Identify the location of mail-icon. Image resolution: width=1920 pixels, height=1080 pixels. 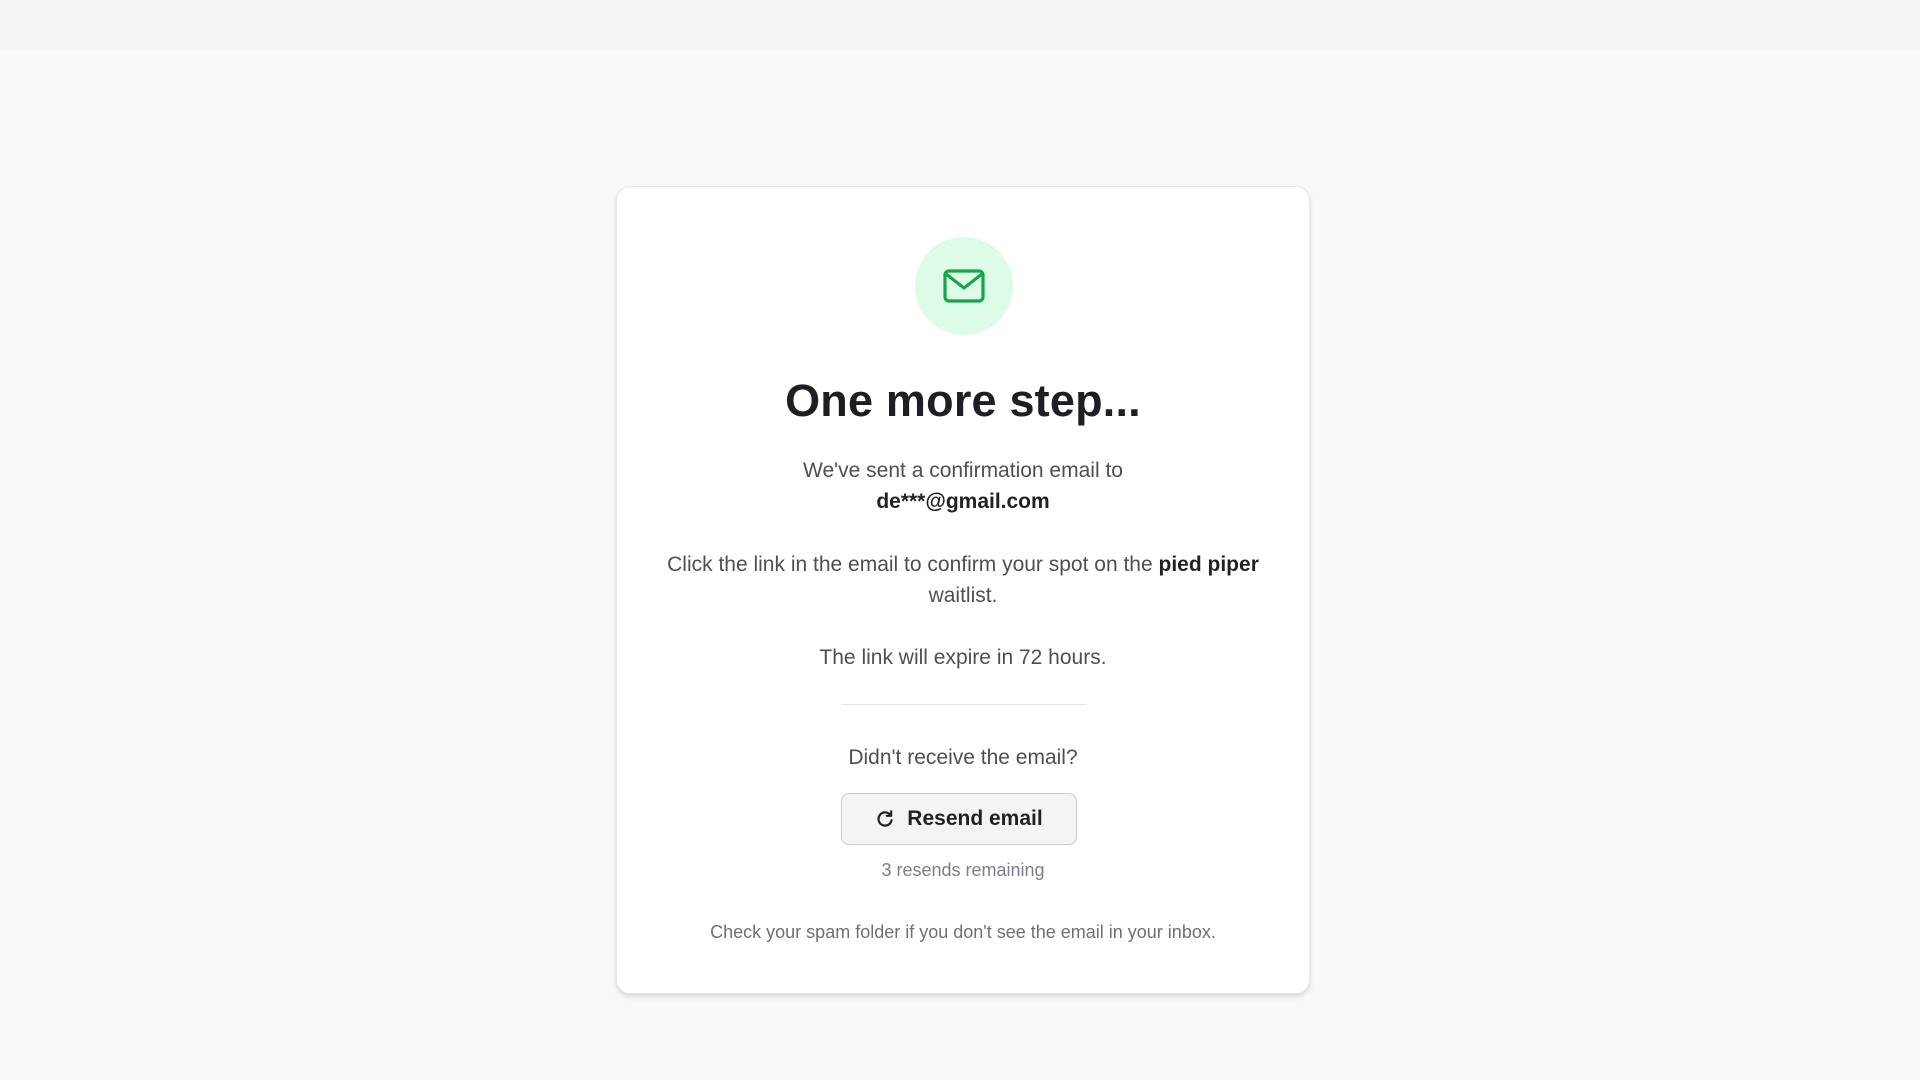
(964, 286).